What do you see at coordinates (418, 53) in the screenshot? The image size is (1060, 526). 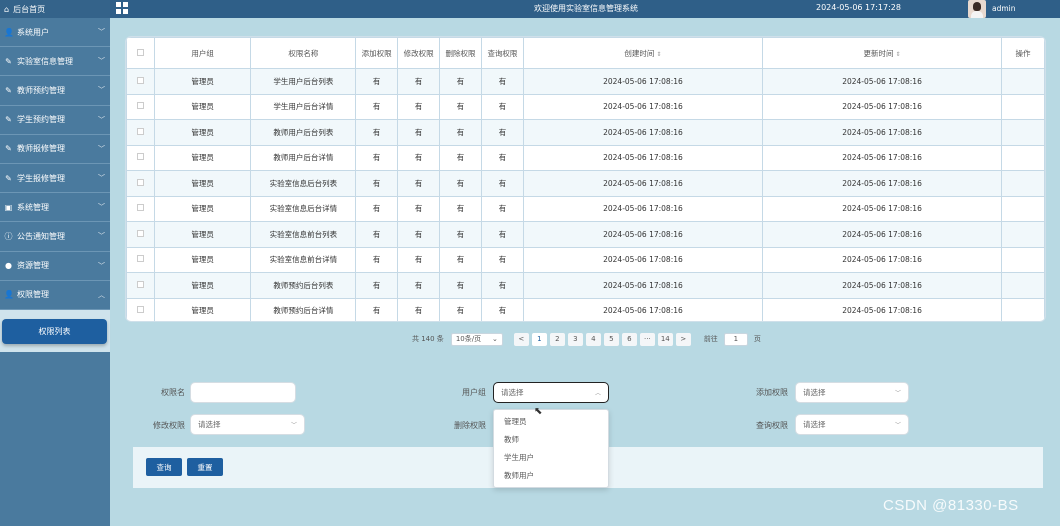 I see `column-header-label: 修改权限` at bounding box center [418, 53].